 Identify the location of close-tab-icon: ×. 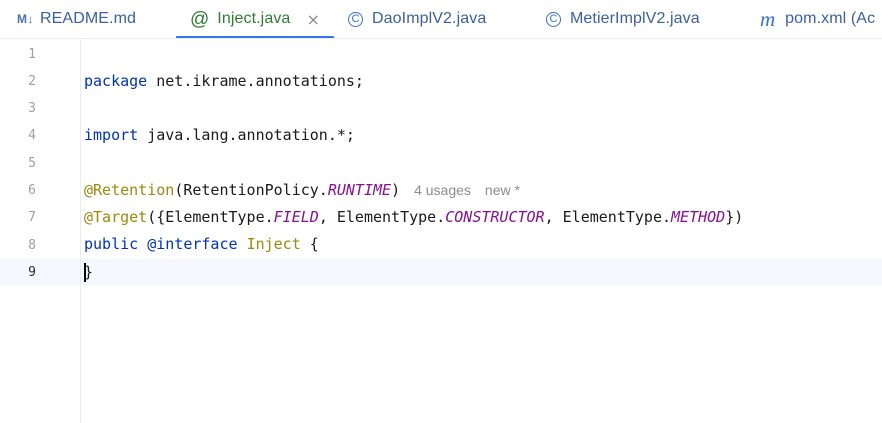
(312, 19).